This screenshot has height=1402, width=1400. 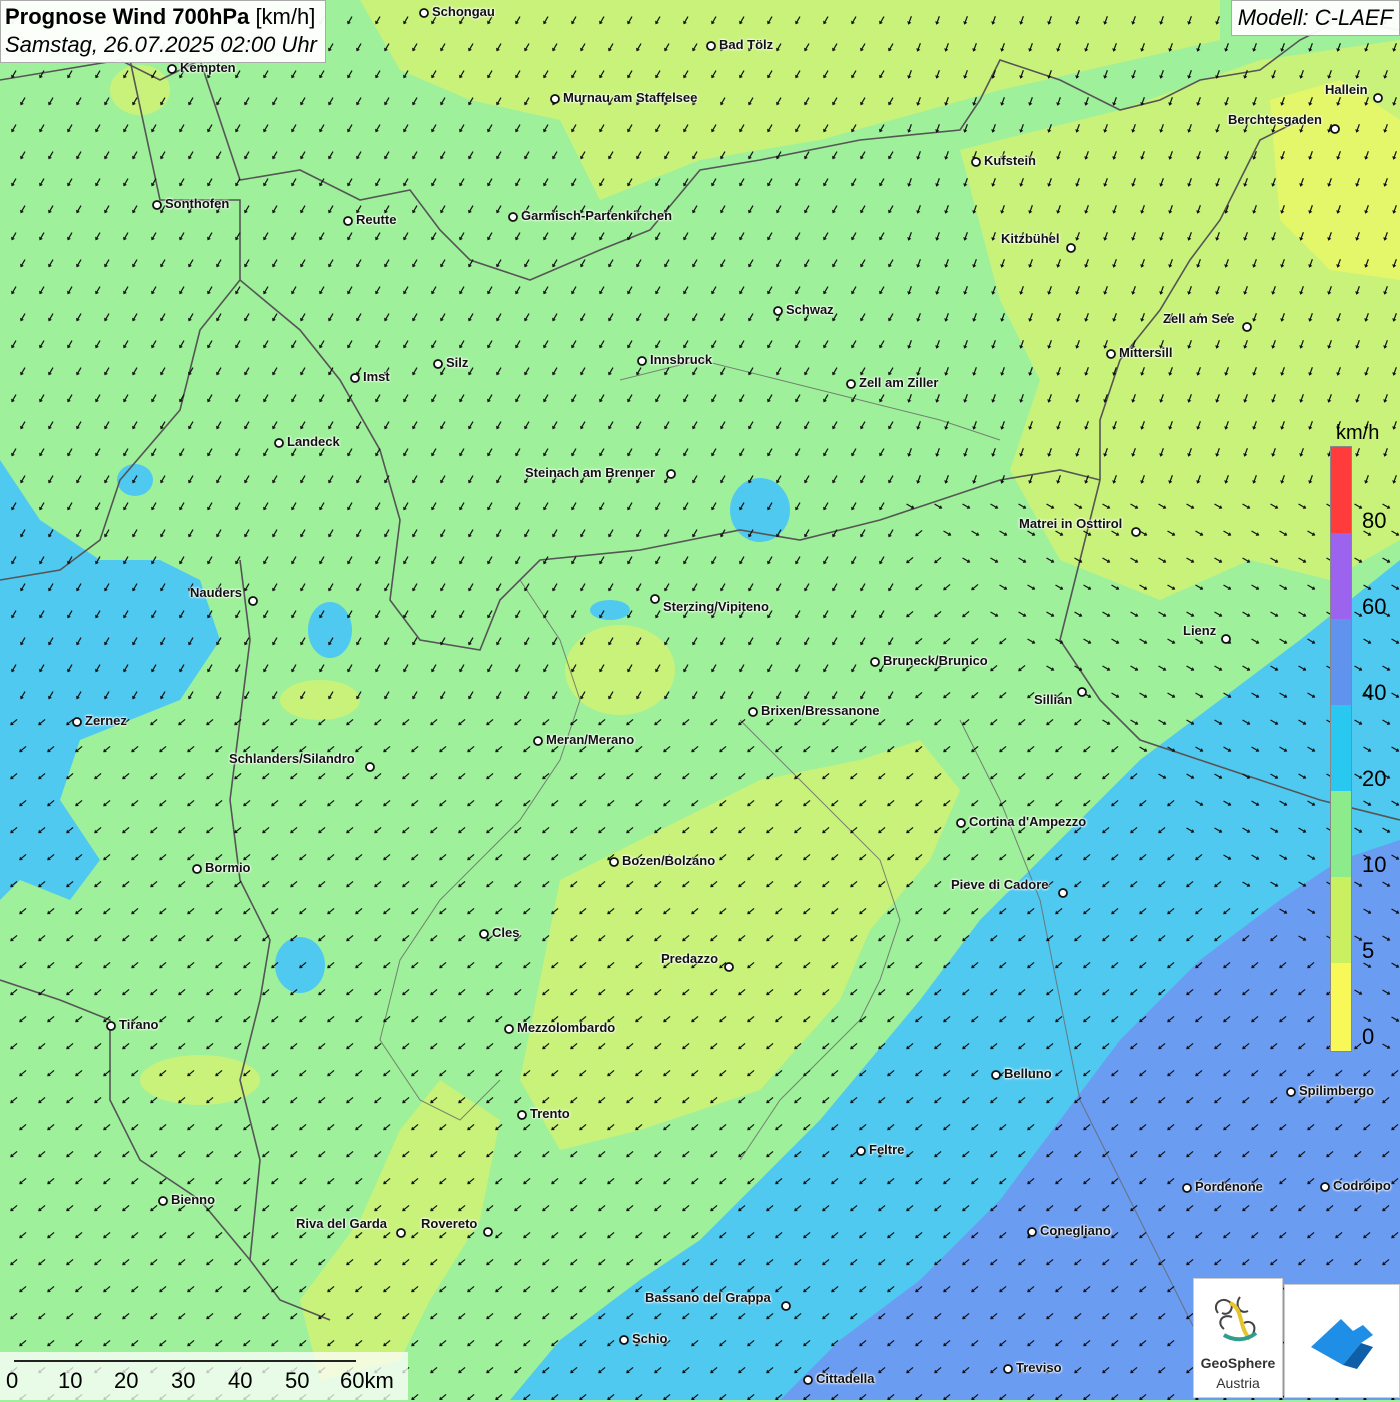 What do you see at coordinates (1238, 1363) in the screenshot?
I see `geosphere-logo-text: GeoSphere` at bounding box center [1238, 1363].